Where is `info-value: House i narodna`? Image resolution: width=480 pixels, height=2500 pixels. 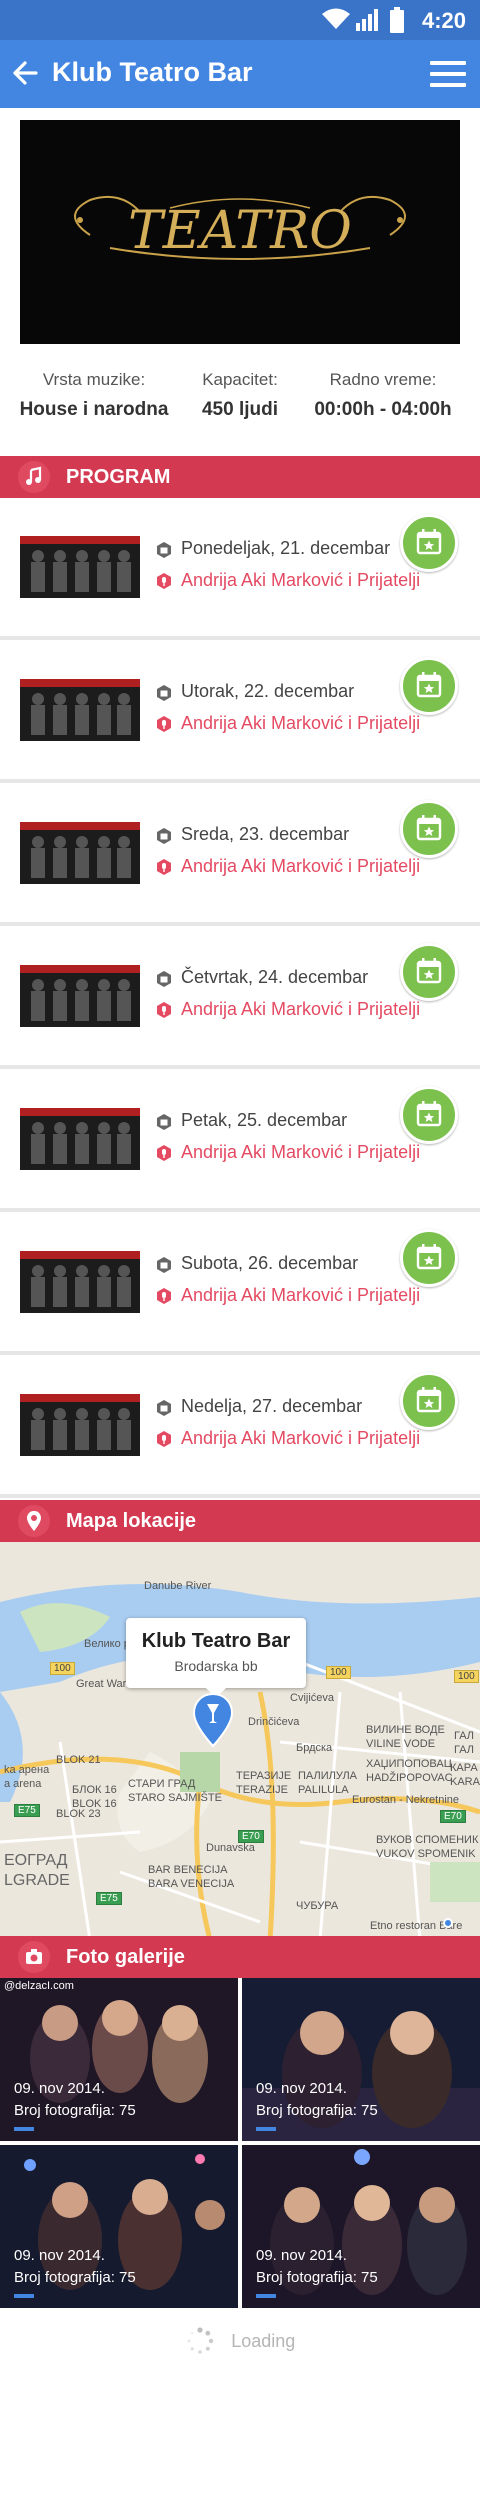 info-value: House i narodna is located at coordinates (94, 409).